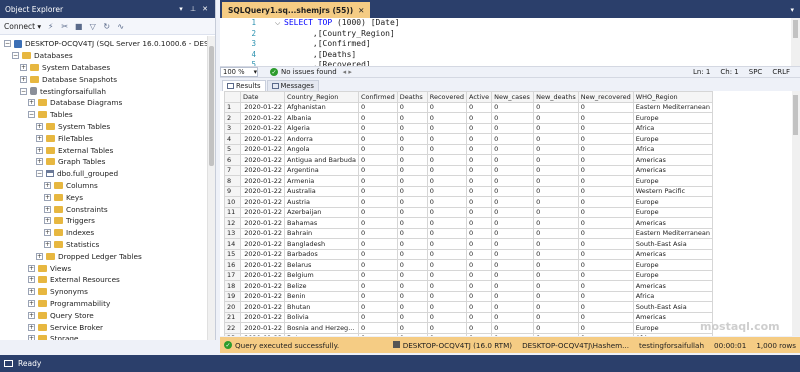 Image resolution: width=800 pixels, height=372 pixels. Describe the element at coordinates (232, 181) in the screenshot. I see `row-number: 8` at that location.